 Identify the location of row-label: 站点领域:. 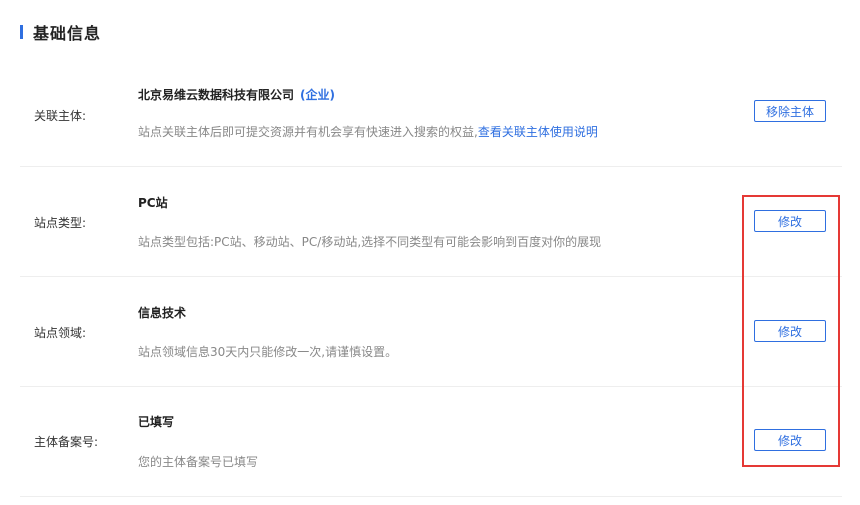
(60, 333).